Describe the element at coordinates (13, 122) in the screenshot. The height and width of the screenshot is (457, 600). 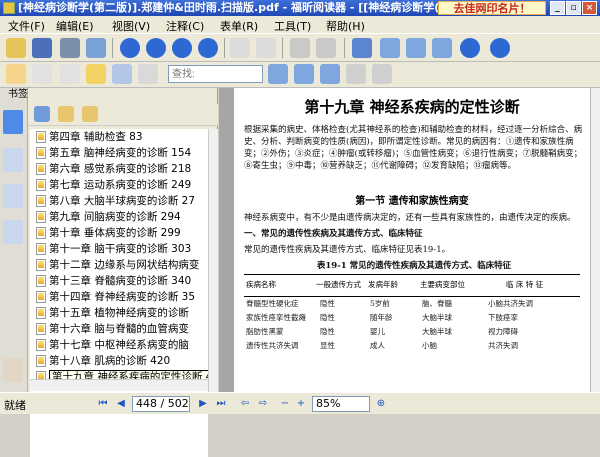
I see `bookmarks-tab-icon` at that location.